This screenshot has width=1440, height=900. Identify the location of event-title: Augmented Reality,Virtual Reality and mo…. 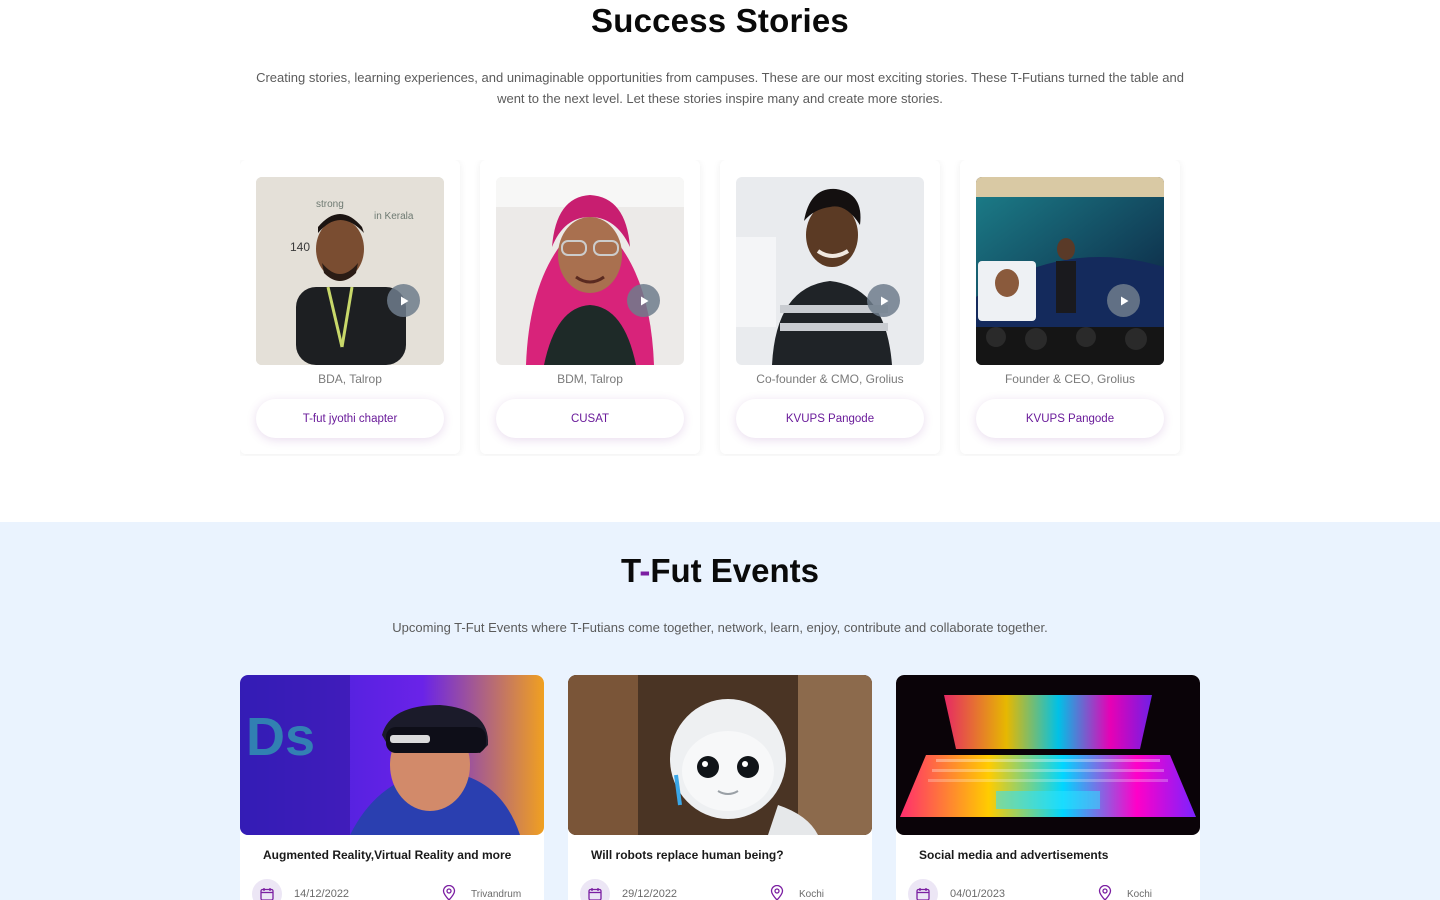
(387, 855).